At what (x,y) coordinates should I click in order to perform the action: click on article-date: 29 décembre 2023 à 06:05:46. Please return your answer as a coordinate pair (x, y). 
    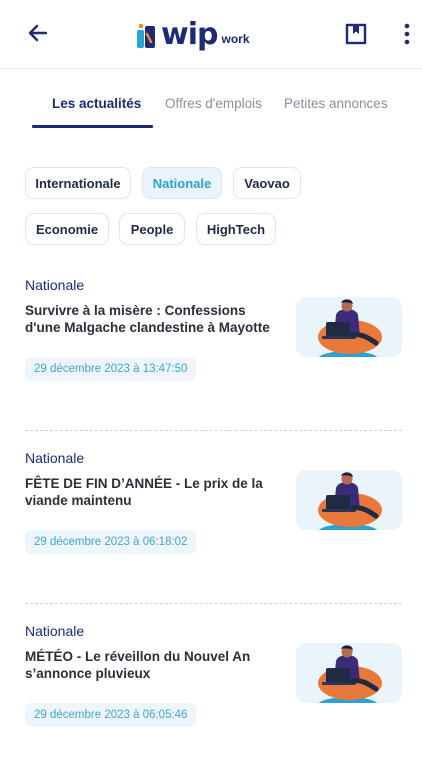
    Looking at the image, I should click on (111, 715).